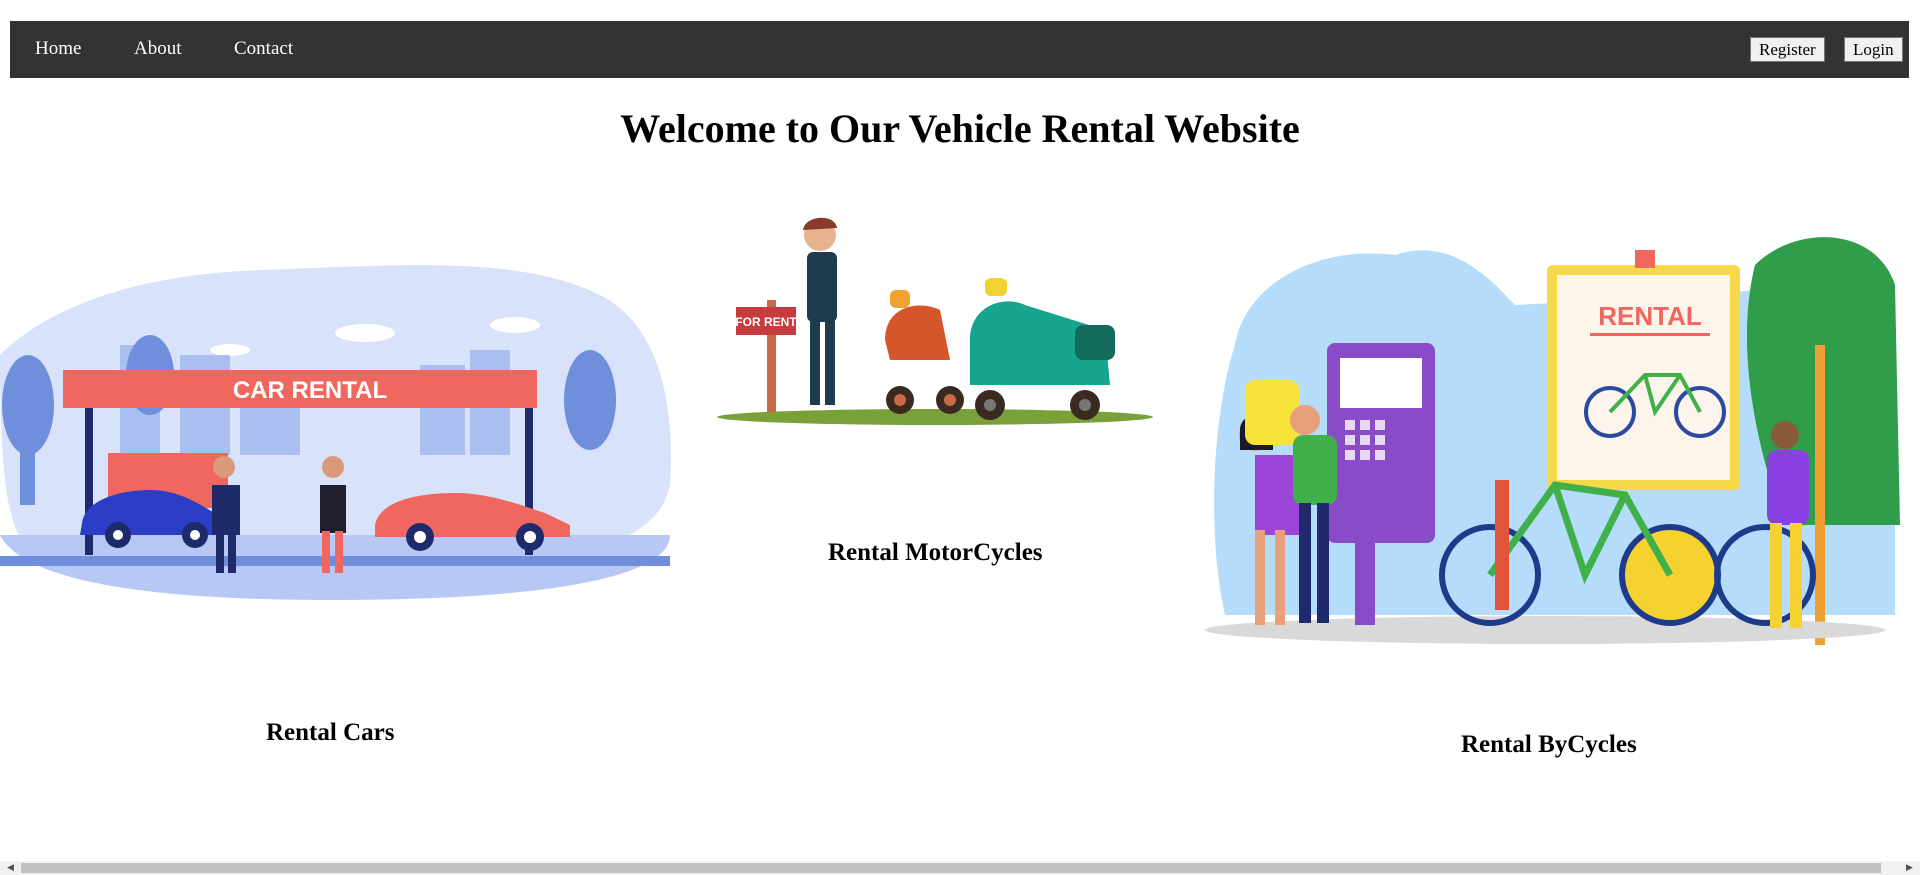 The image size is (1920, 875). Describe the element at coordinates (263, 48) in the screenshot. I see `nav-contact-link: Contact` at that location.